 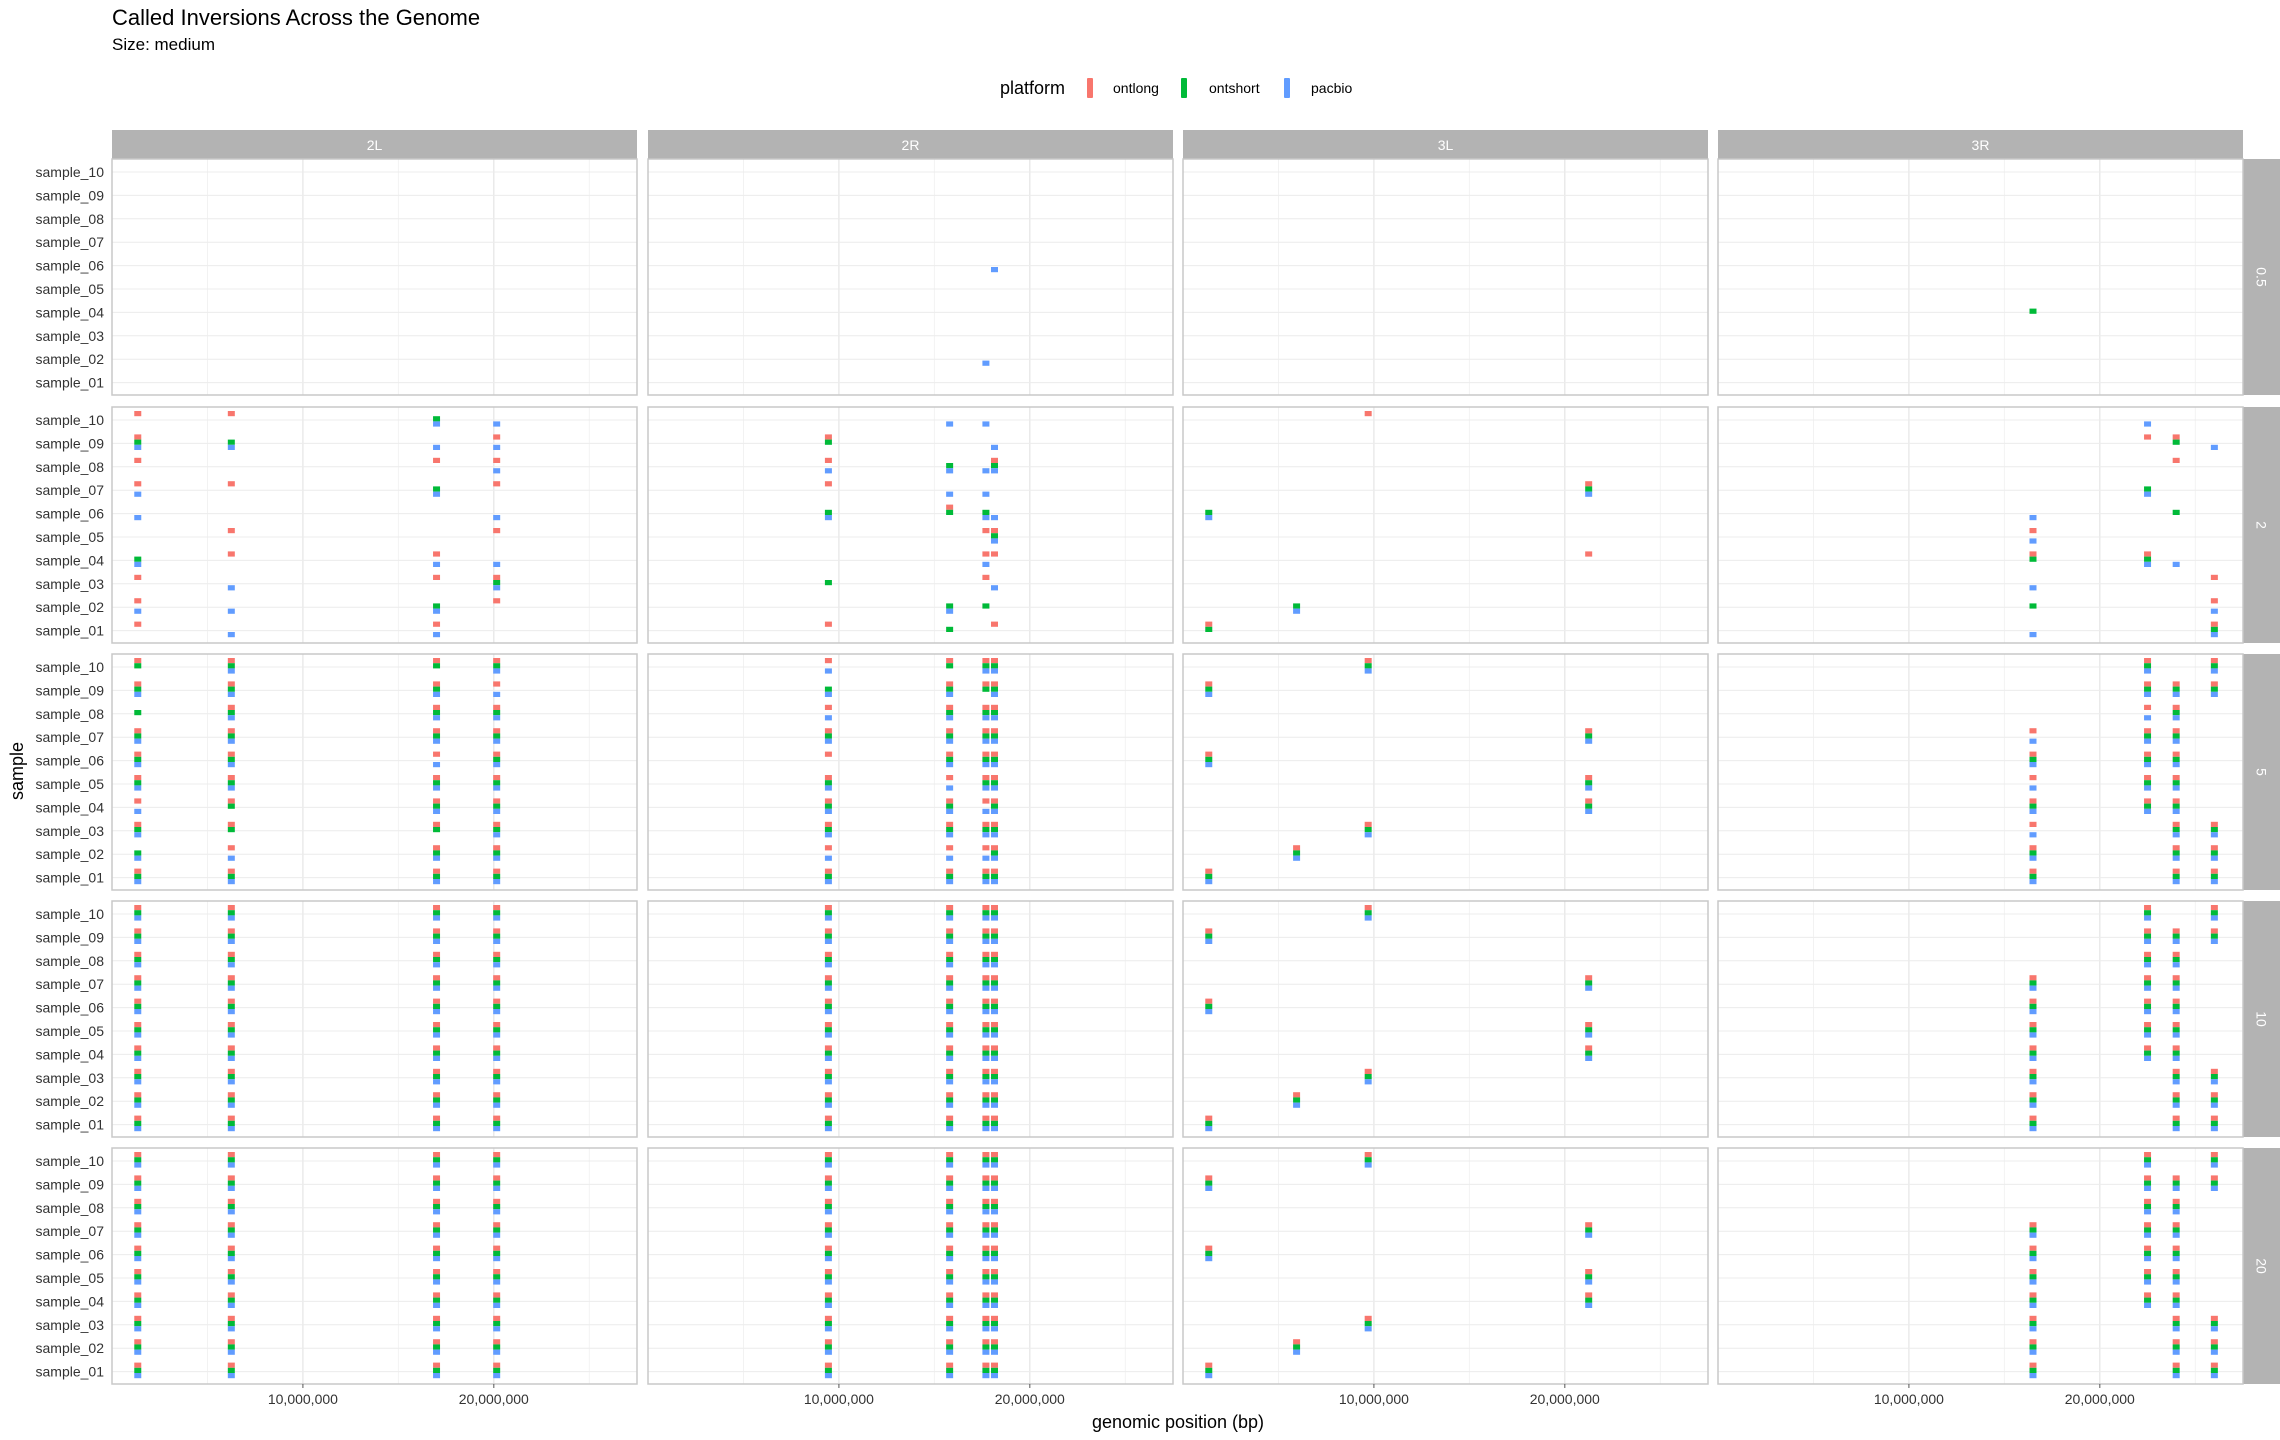 I want to click on strip-label-2L: 2L, so click(x=375, y=145).